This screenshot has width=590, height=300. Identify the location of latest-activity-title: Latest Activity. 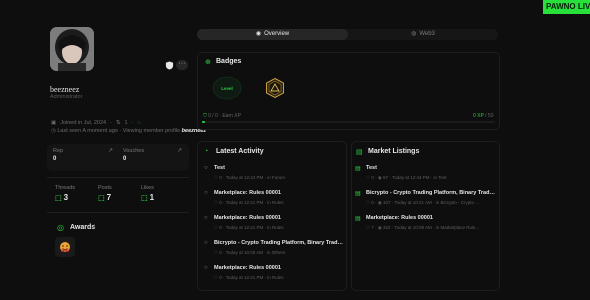
(240, 151).